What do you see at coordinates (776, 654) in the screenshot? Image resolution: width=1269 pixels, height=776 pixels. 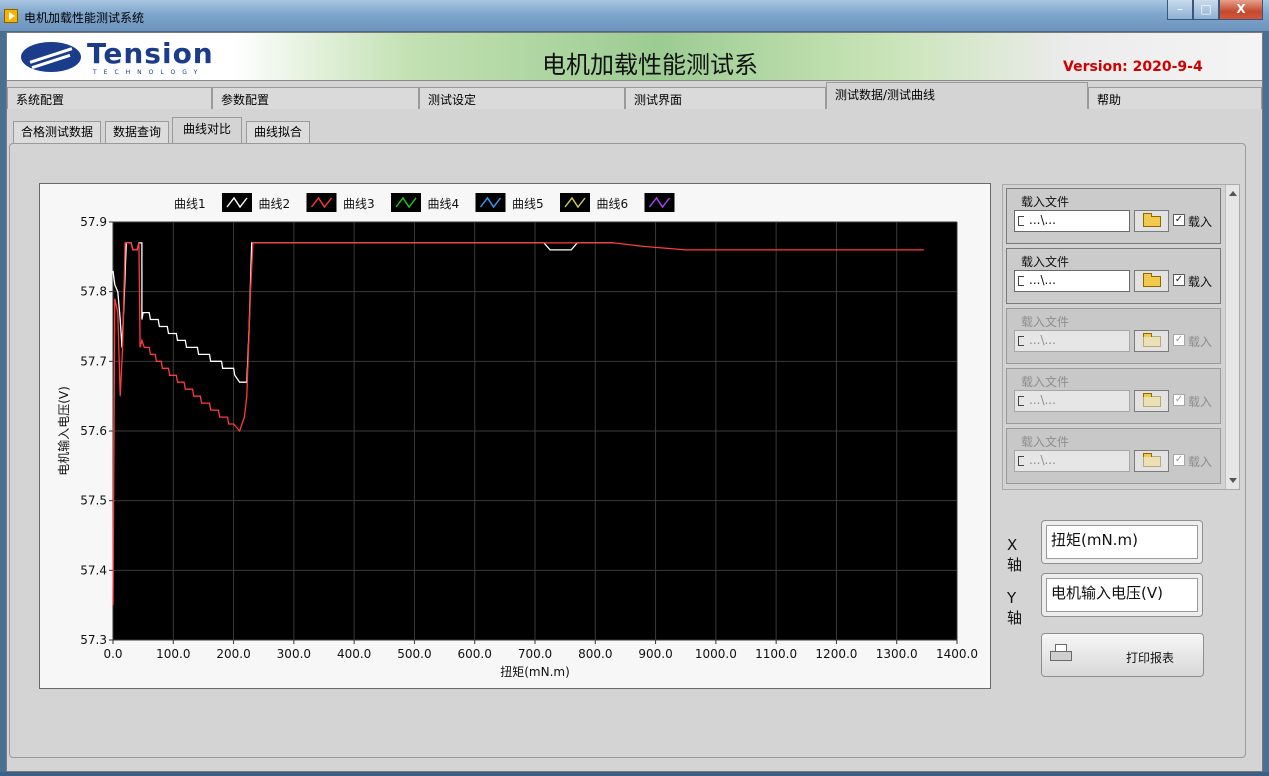 I see `x-tick-label: 1100.0` at bounding box center [776, 654].